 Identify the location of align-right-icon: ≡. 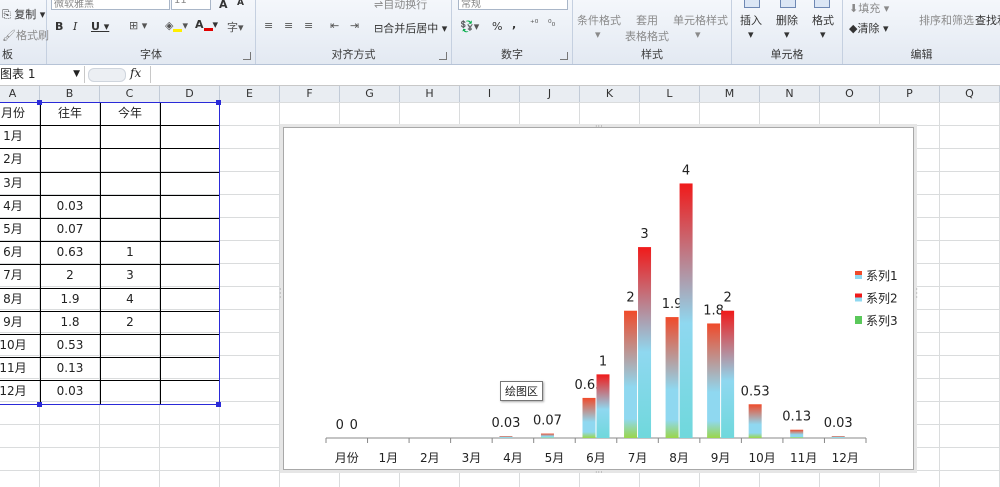
(308, 25).